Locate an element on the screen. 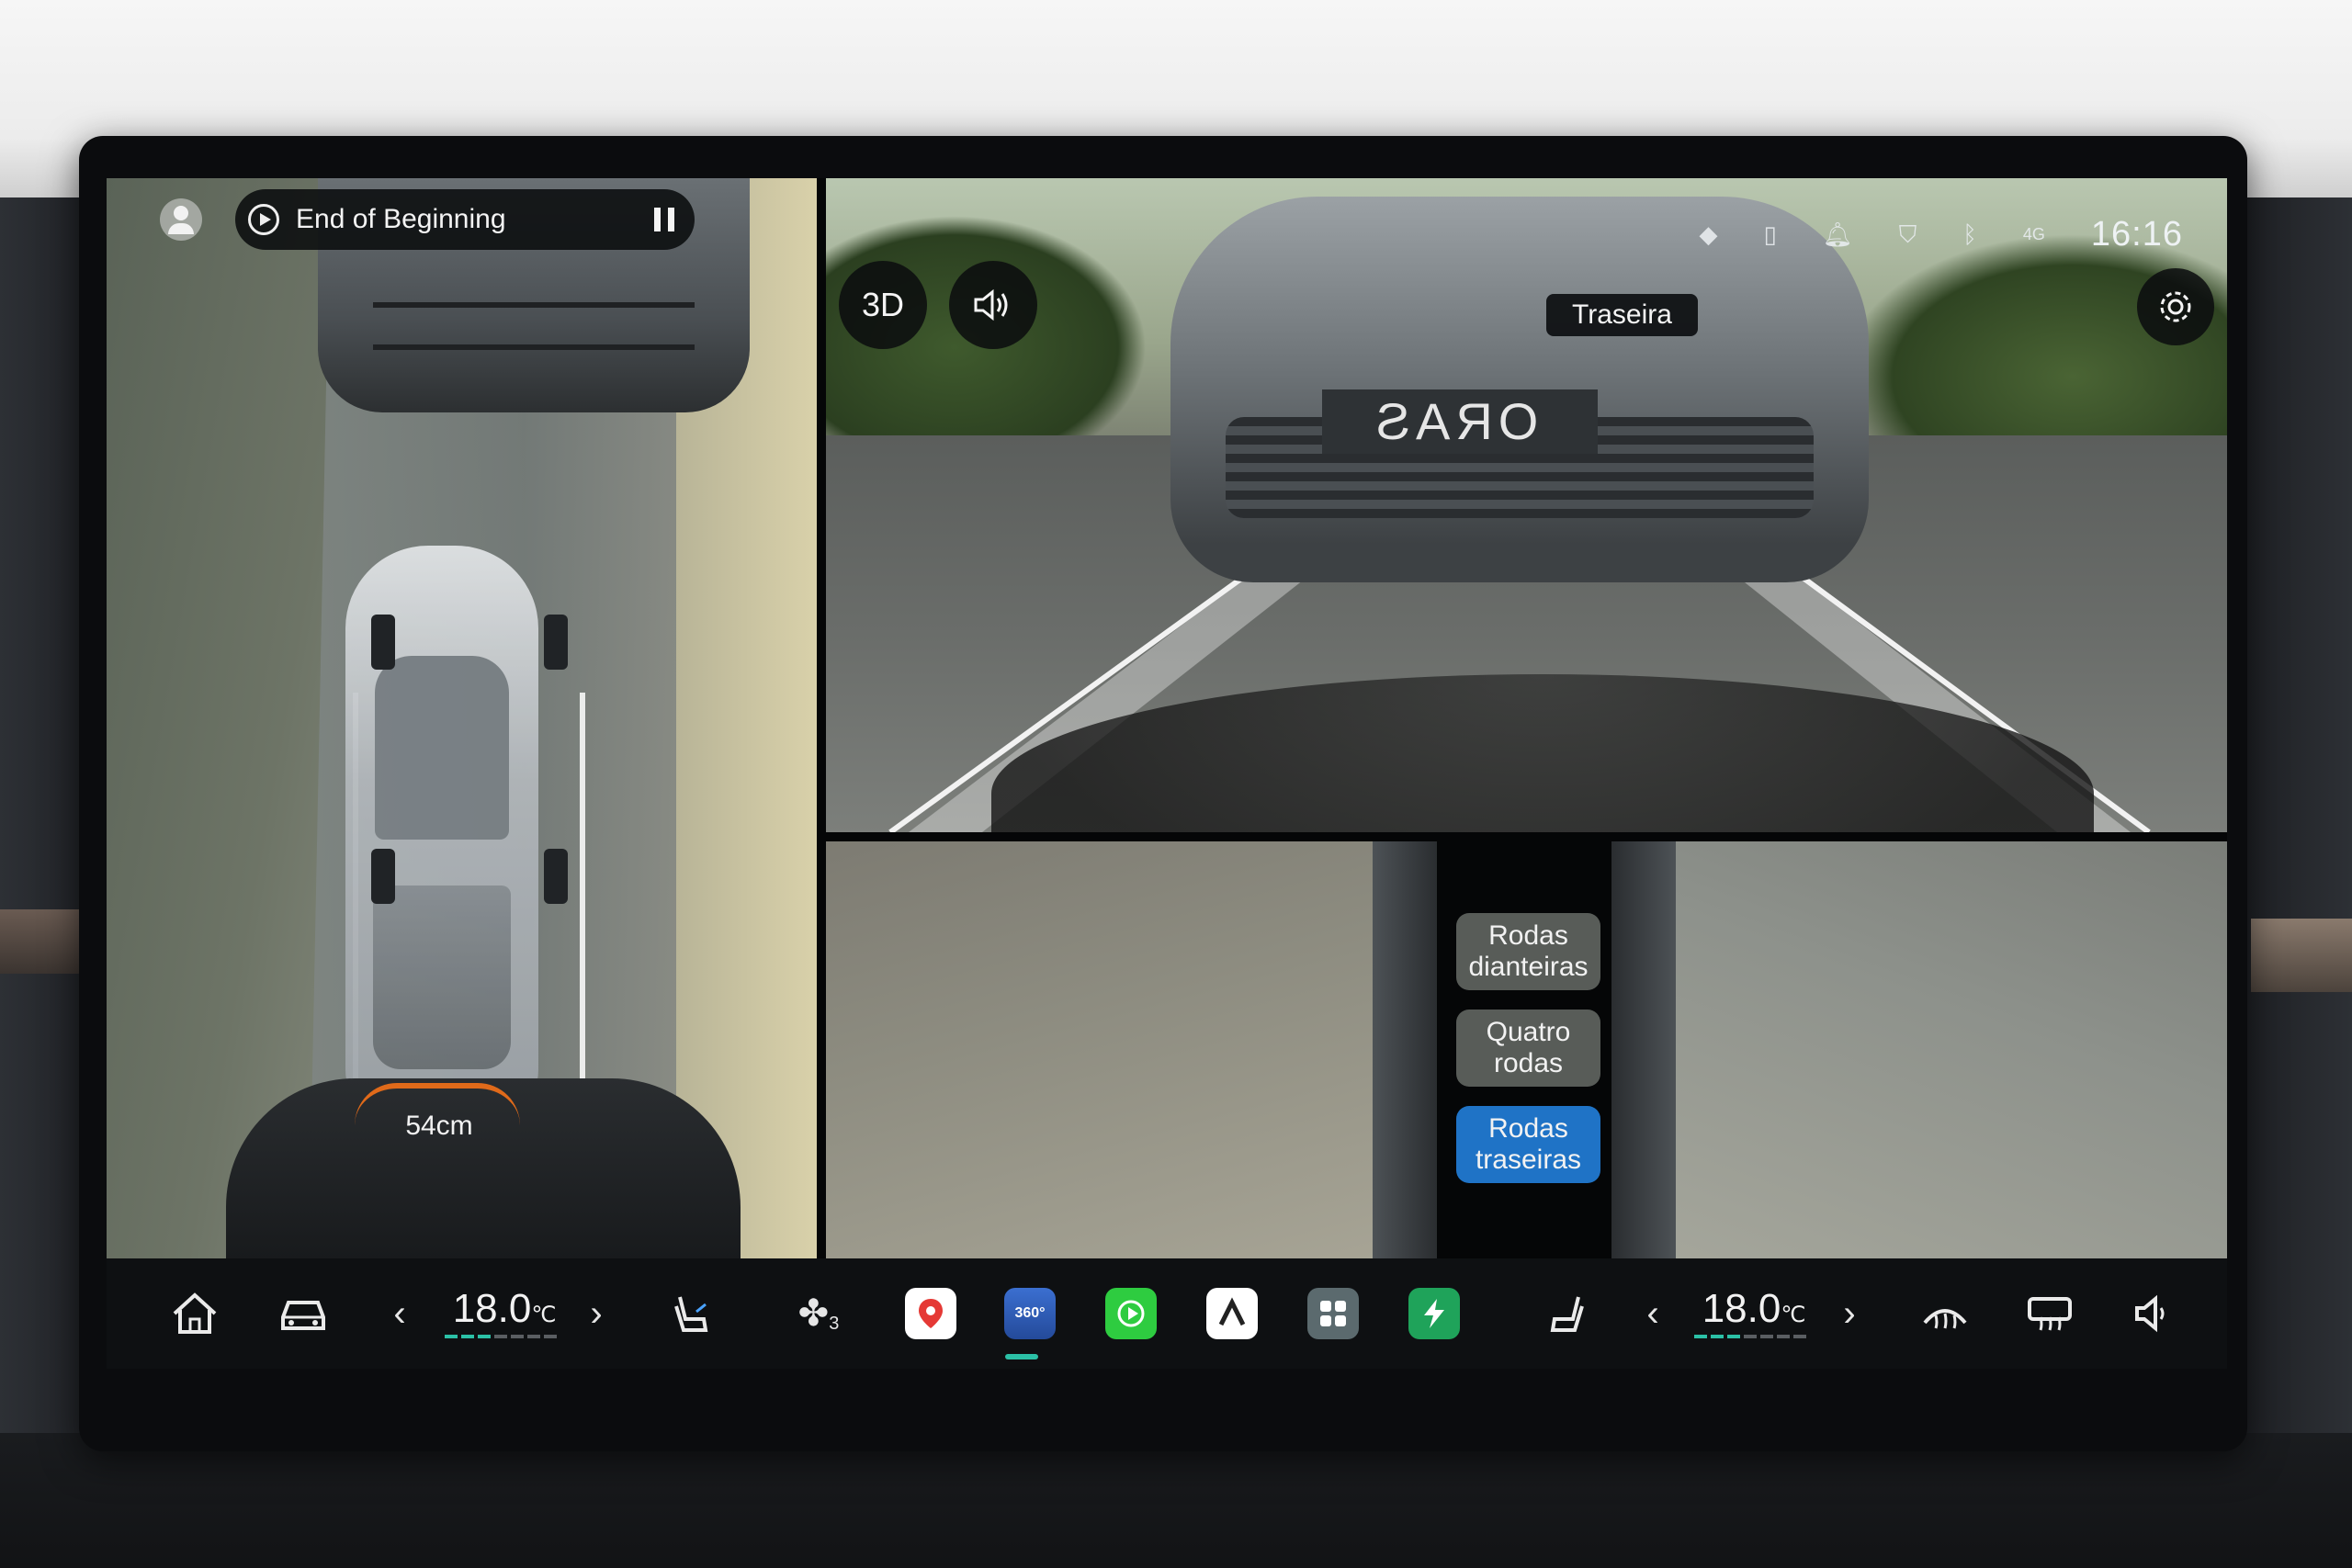  fan-speed-button: ✤ 3 is located at coordinates (818, 1314).